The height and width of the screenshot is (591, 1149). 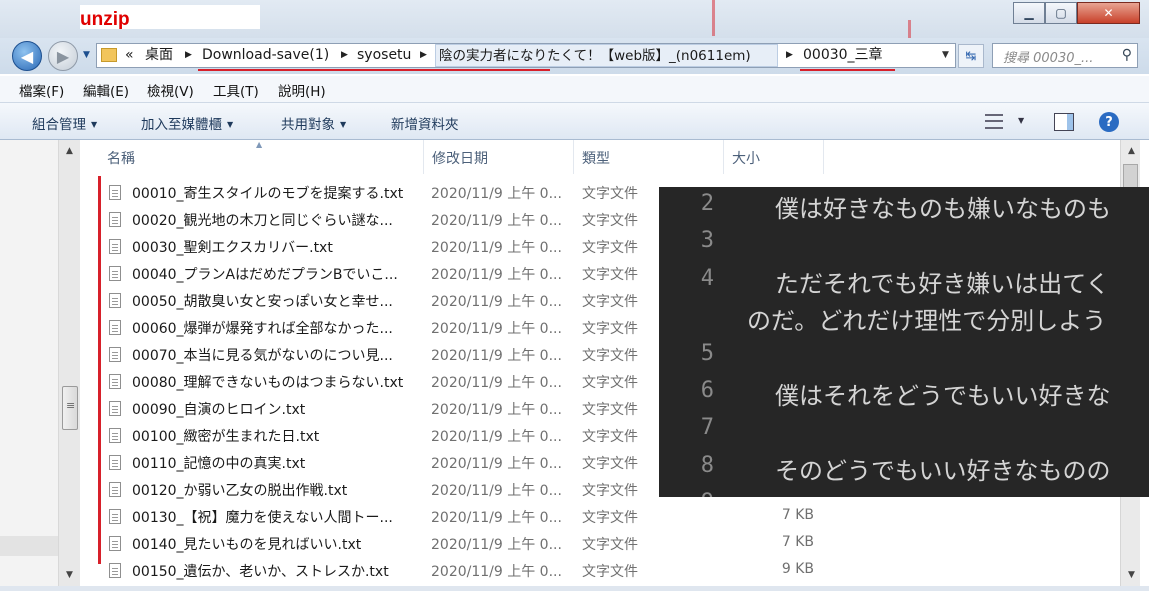 I want to click on share-with-button: 共用對象 ▼, so click(x=313, y=123).